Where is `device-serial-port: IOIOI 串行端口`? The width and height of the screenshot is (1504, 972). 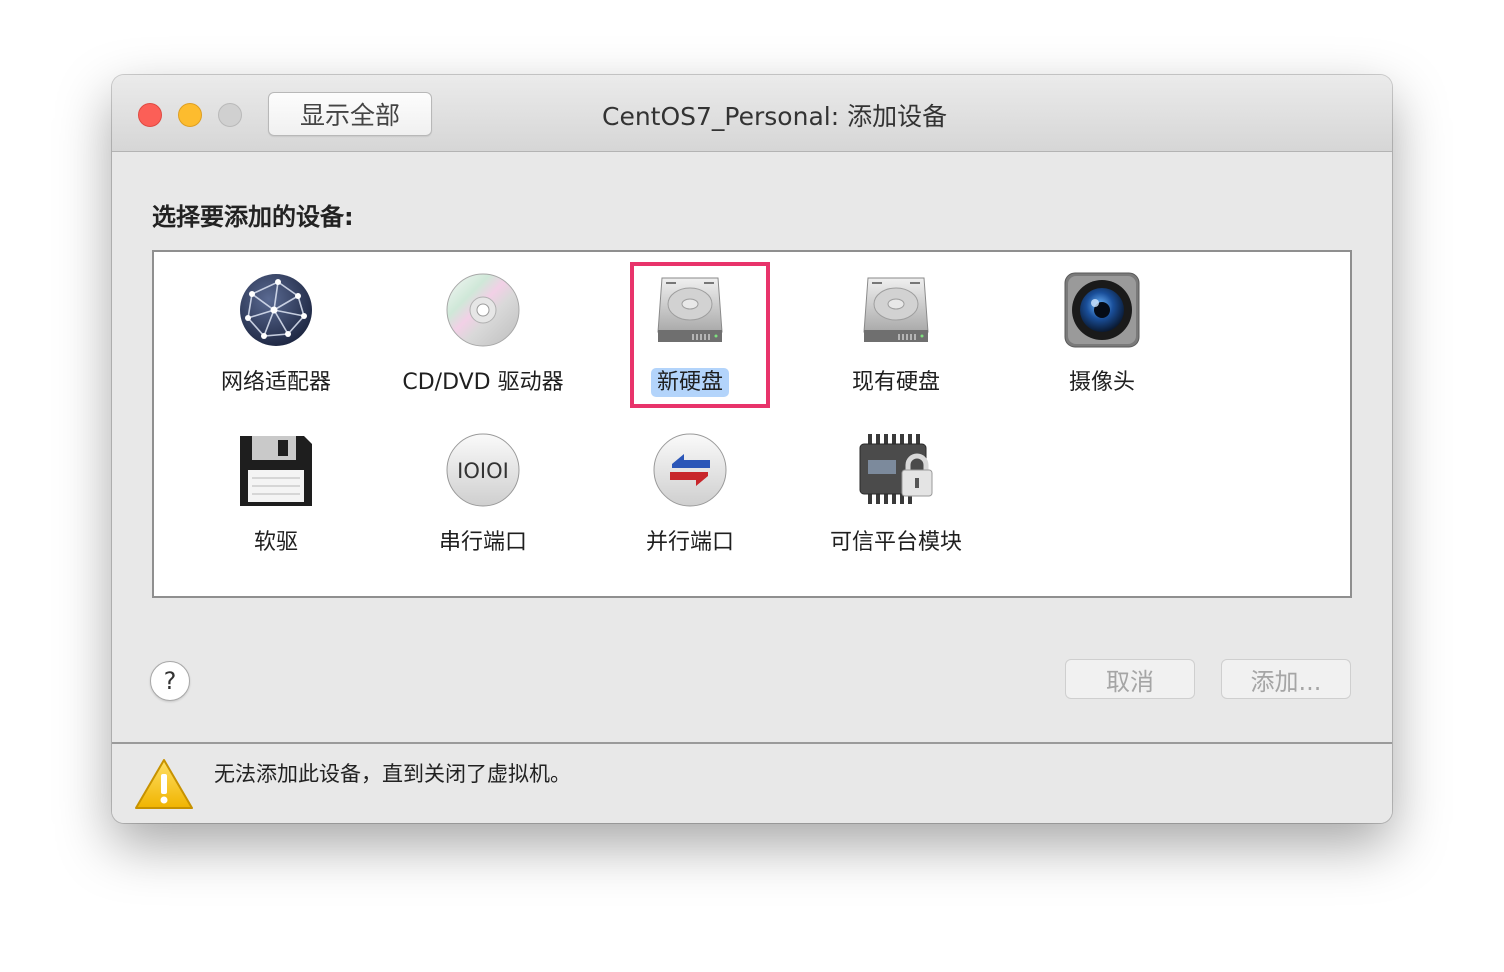
device-serial-port: IOIOI 串行端口 is located at coordinates (483, 494).